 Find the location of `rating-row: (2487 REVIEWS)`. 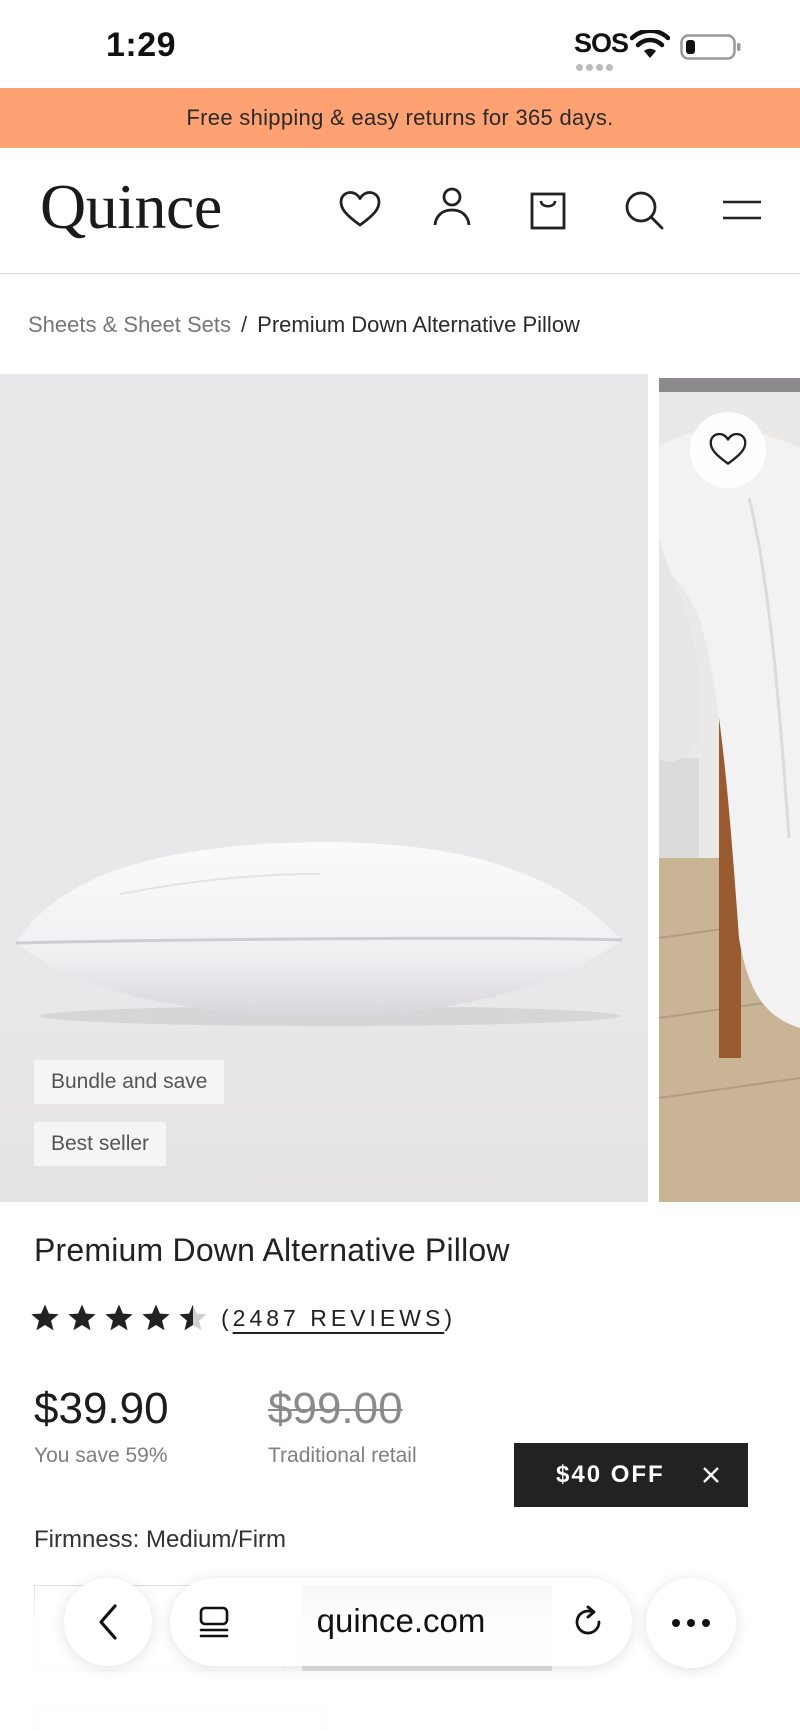

rating-row: (2487 REVIEWS) is located at coordinates (243, 1318).